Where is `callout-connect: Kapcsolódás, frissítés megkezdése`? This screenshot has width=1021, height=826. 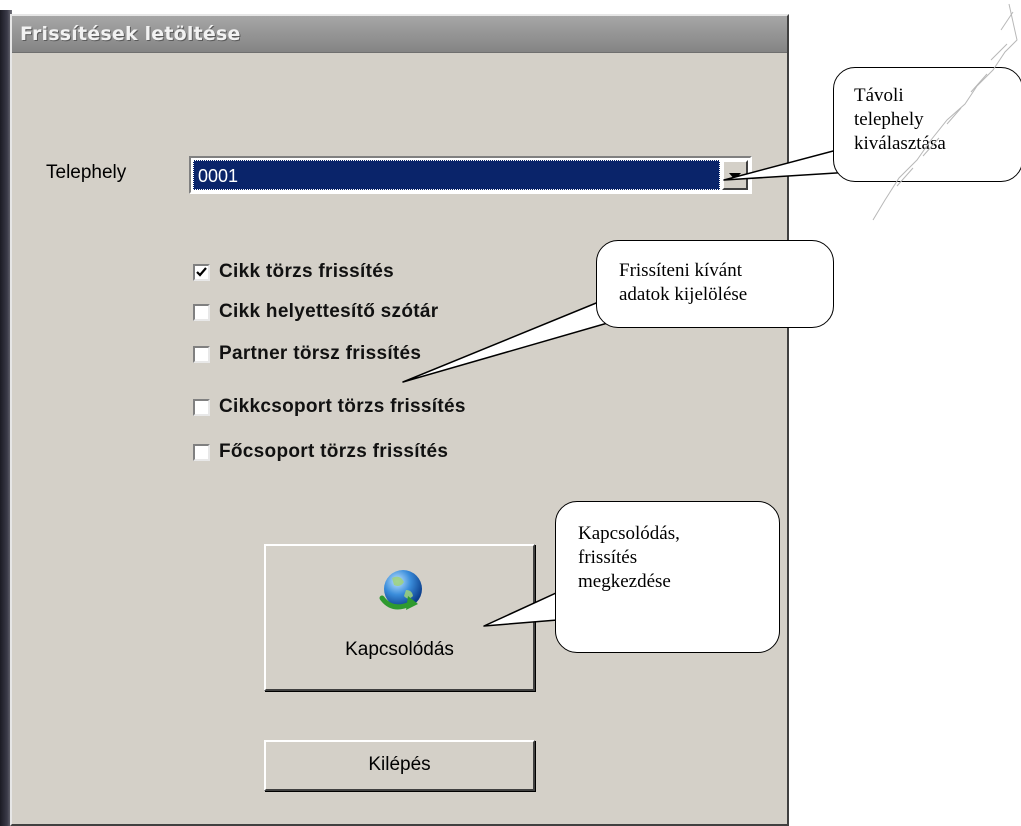
callout-connect: Kapcsolódás, frissítés megkezdése is located at coordinates (667, 577).